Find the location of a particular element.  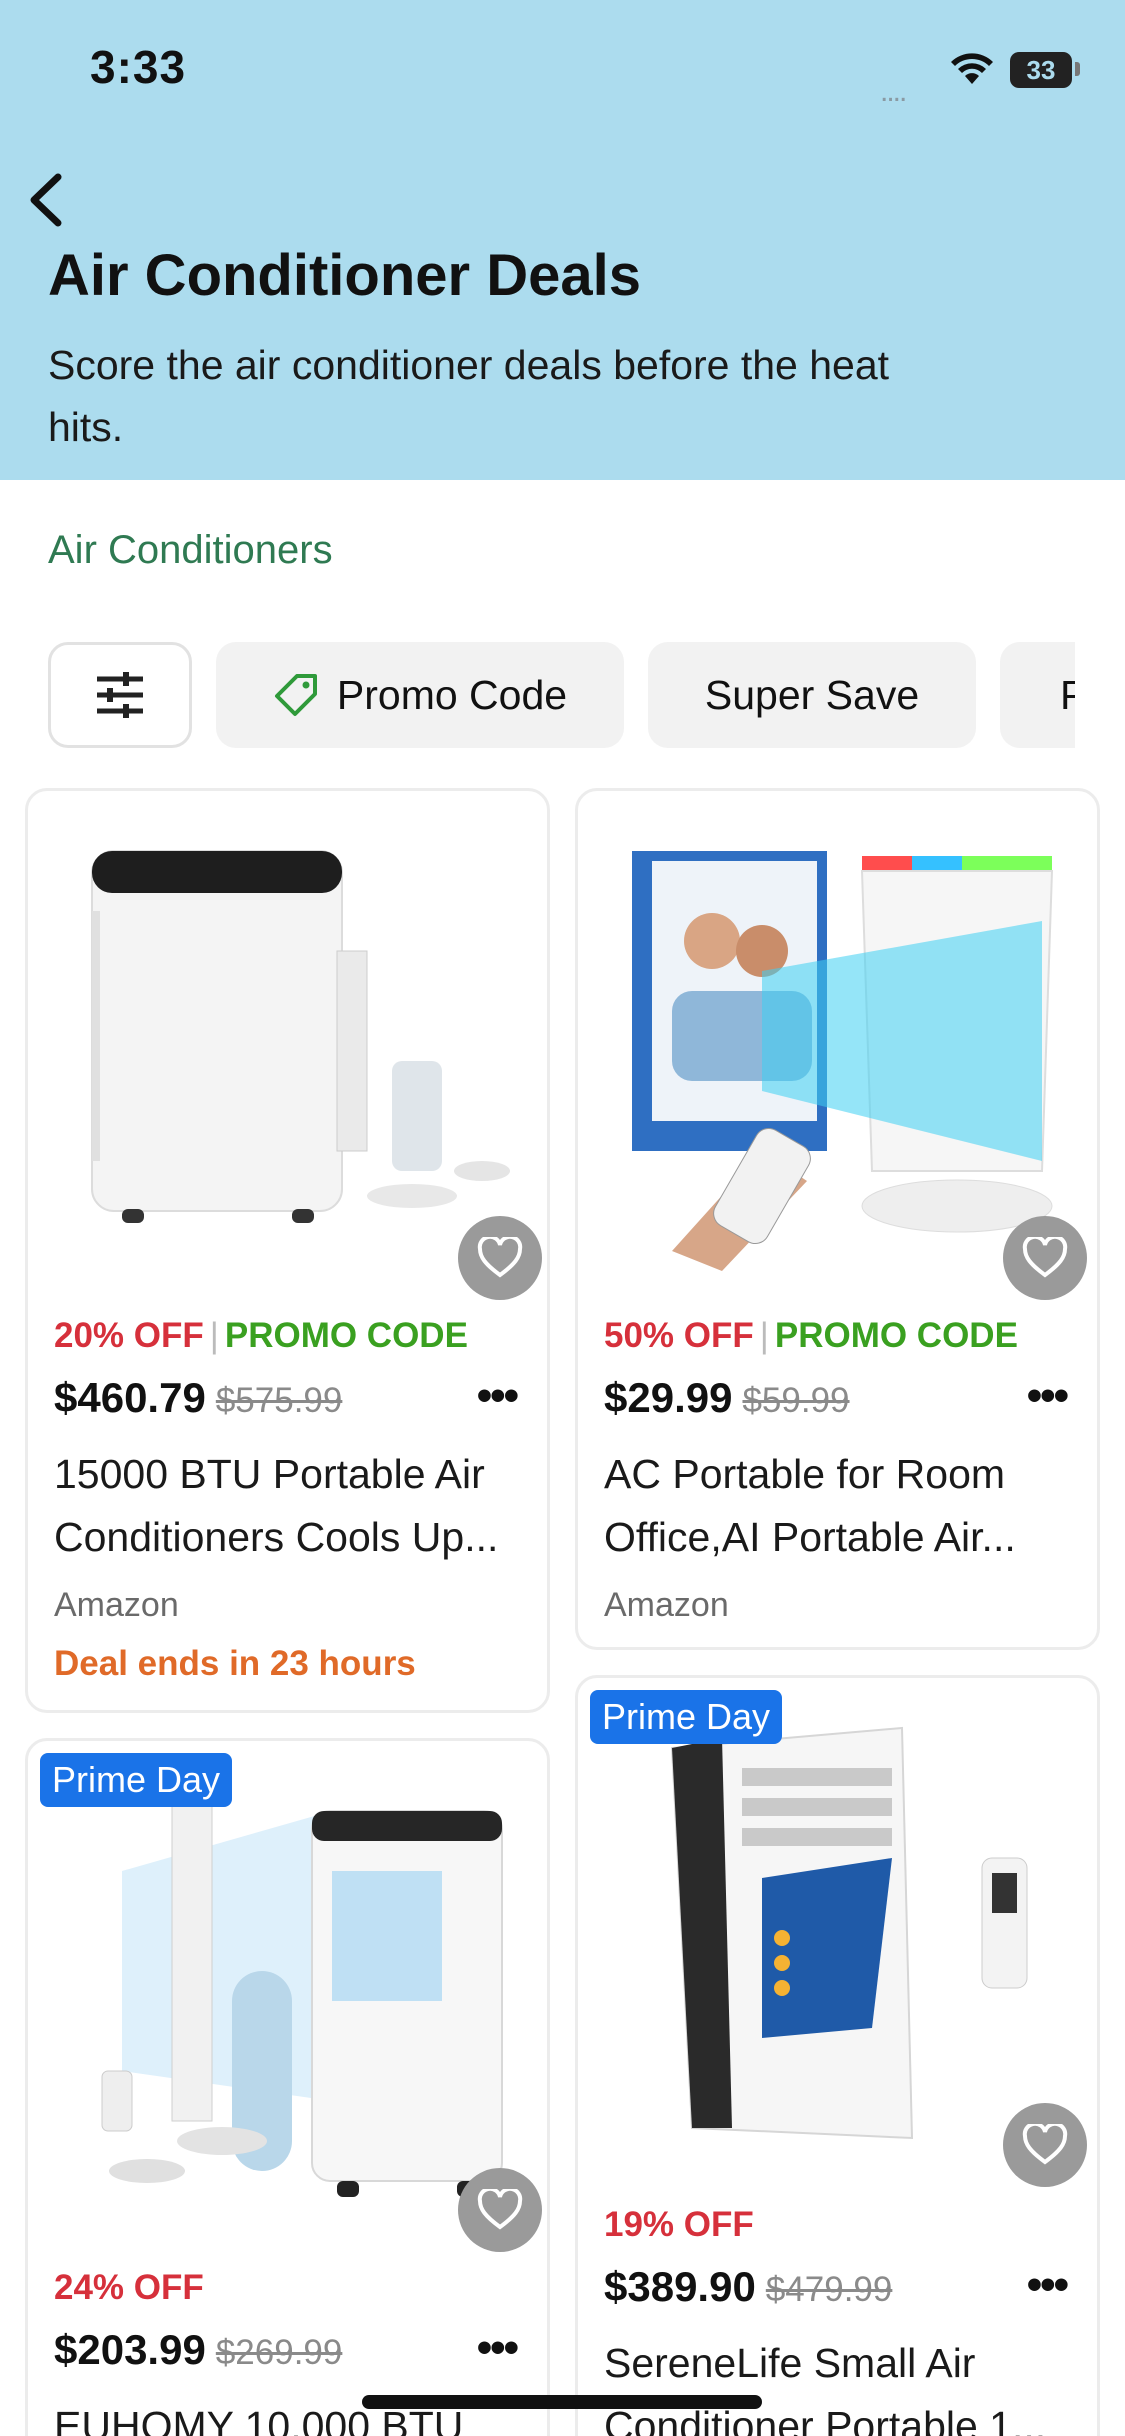

discount-label: 24% OFF is located at coordinates (129, 2288).